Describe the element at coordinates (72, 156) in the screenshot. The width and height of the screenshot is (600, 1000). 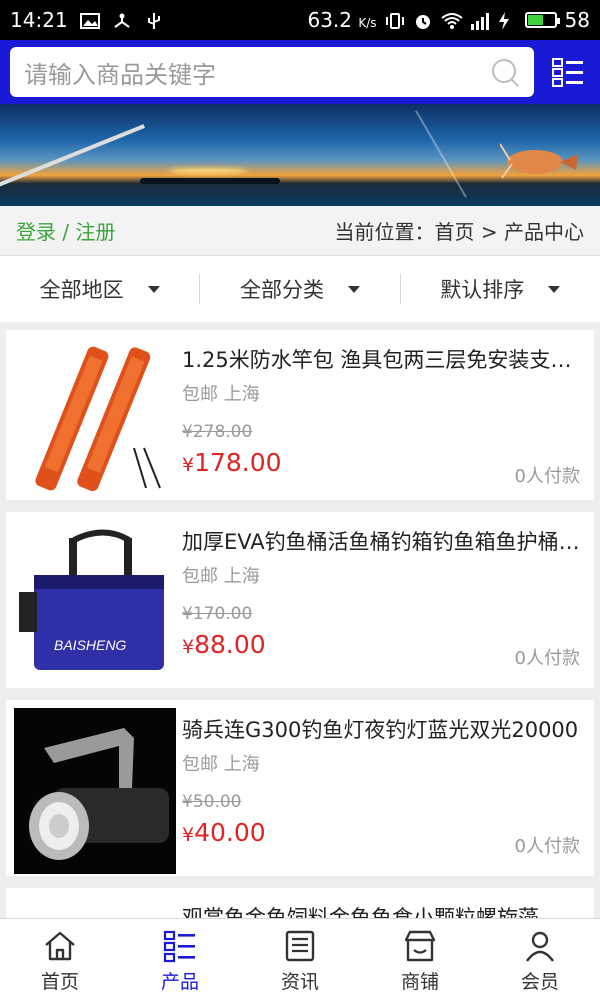
I see `fishing-rod-graphic` at that location.